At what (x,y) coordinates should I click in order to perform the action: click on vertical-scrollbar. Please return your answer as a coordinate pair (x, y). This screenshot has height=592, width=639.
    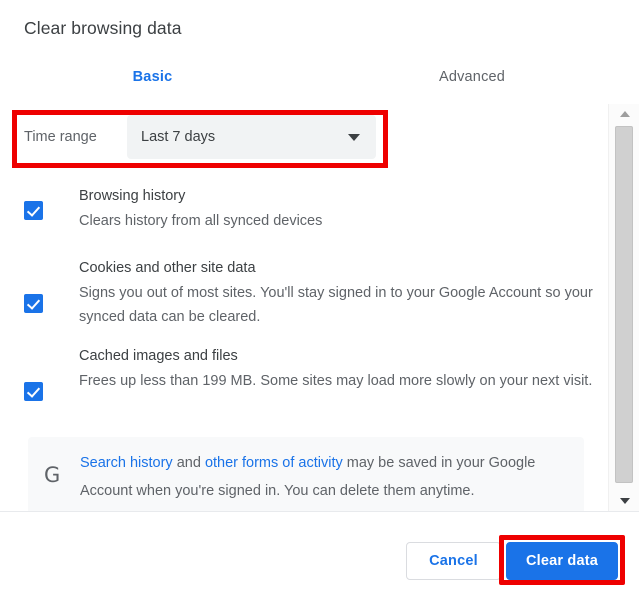
    Looking at the image, I should click on (623, 307).